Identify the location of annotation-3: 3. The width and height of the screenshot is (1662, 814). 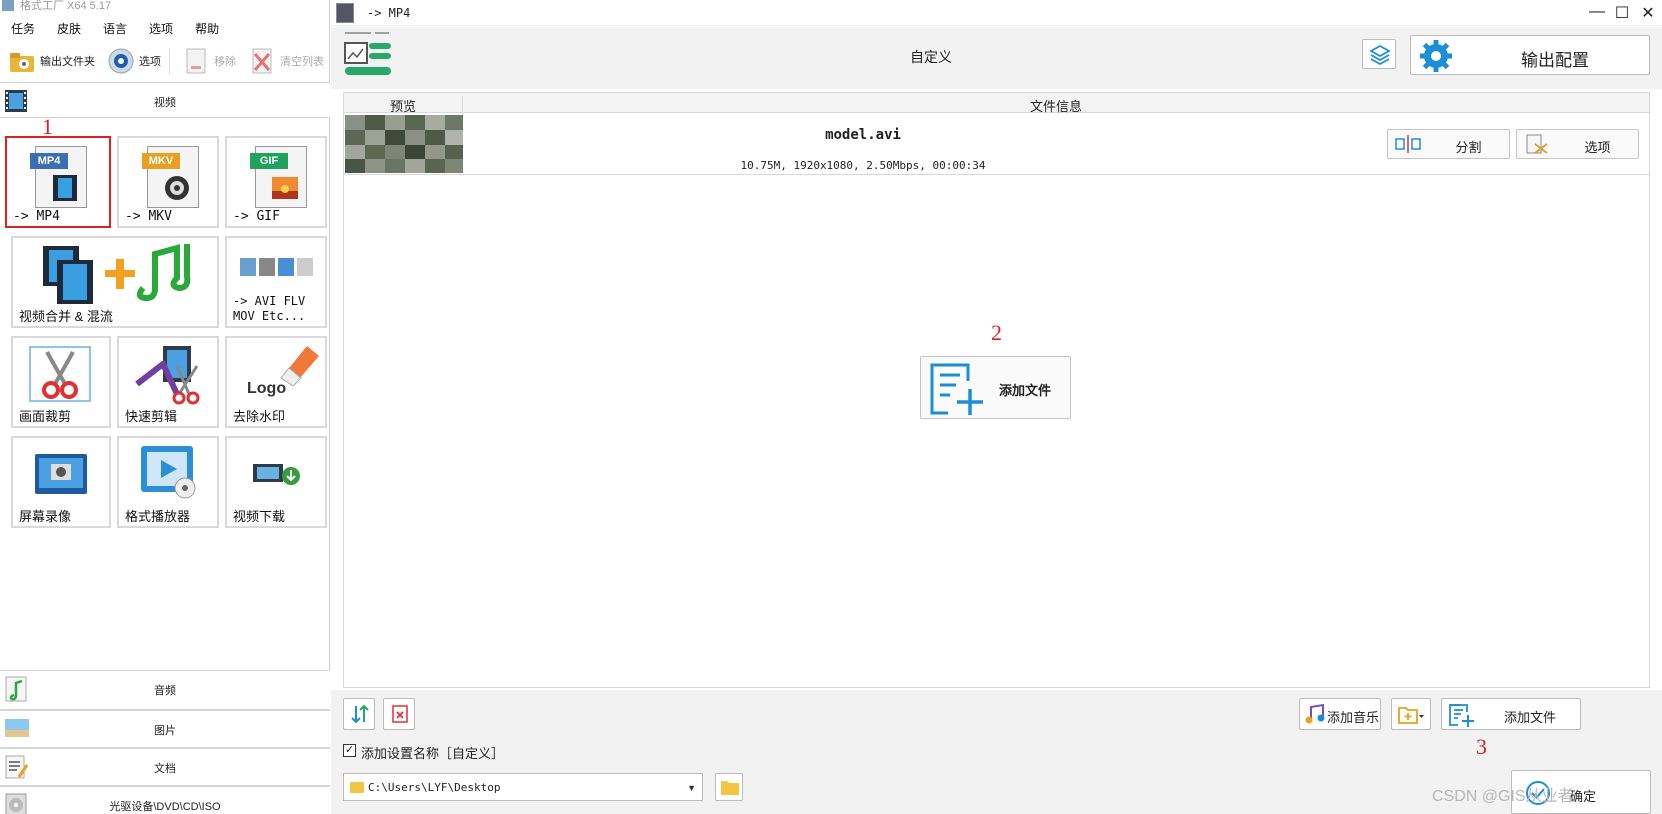
(1481, 746).